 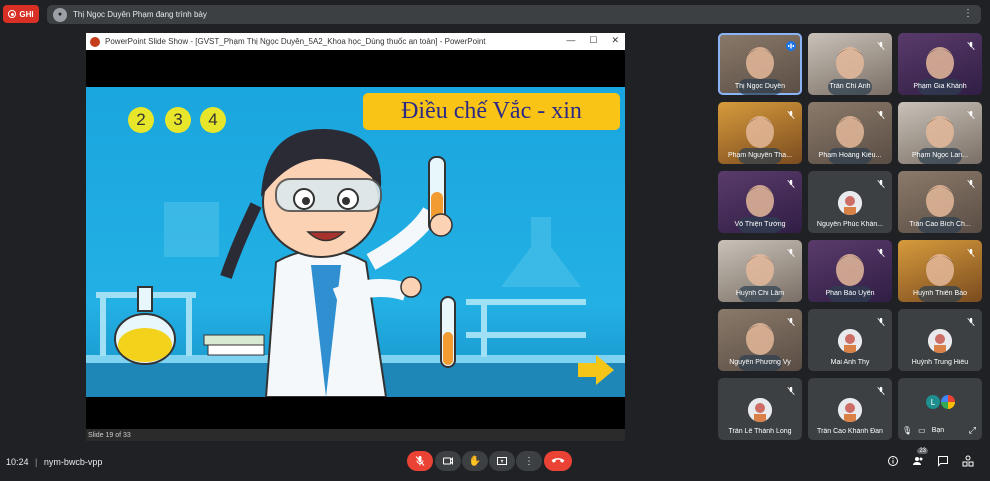 I want to click on participant-tile: Huỳnh Thiên Bảo, so click(x=940, y=271).